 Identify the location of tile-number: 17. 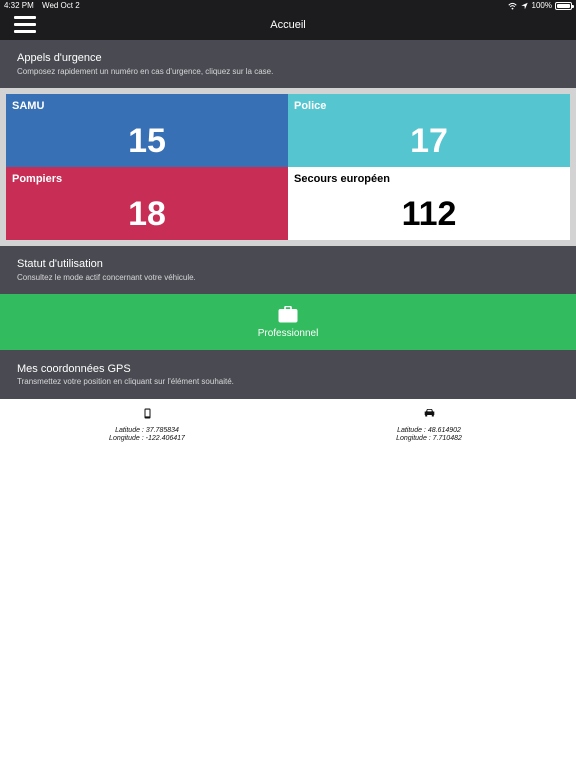
(429, 141).